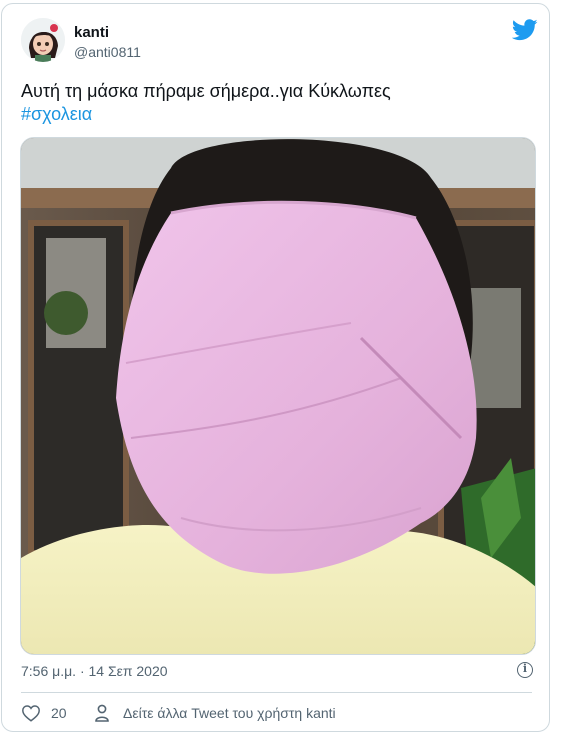 The height and width of the screenshot is (738, 564). Describe the element at coordinates (94, 671) in the screenshot. I see `tweet-timestamp: 7:56 μ.μ. · 14 Σεπ 2020` at that location.